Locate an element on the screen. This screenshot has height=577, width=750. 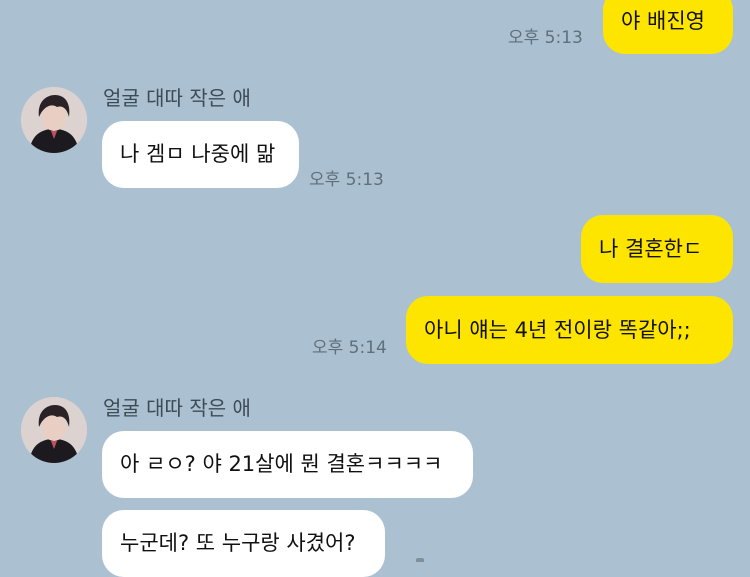
my-message-bubble: 나 결혼한ㄷ is located at coordinates (657, 249).